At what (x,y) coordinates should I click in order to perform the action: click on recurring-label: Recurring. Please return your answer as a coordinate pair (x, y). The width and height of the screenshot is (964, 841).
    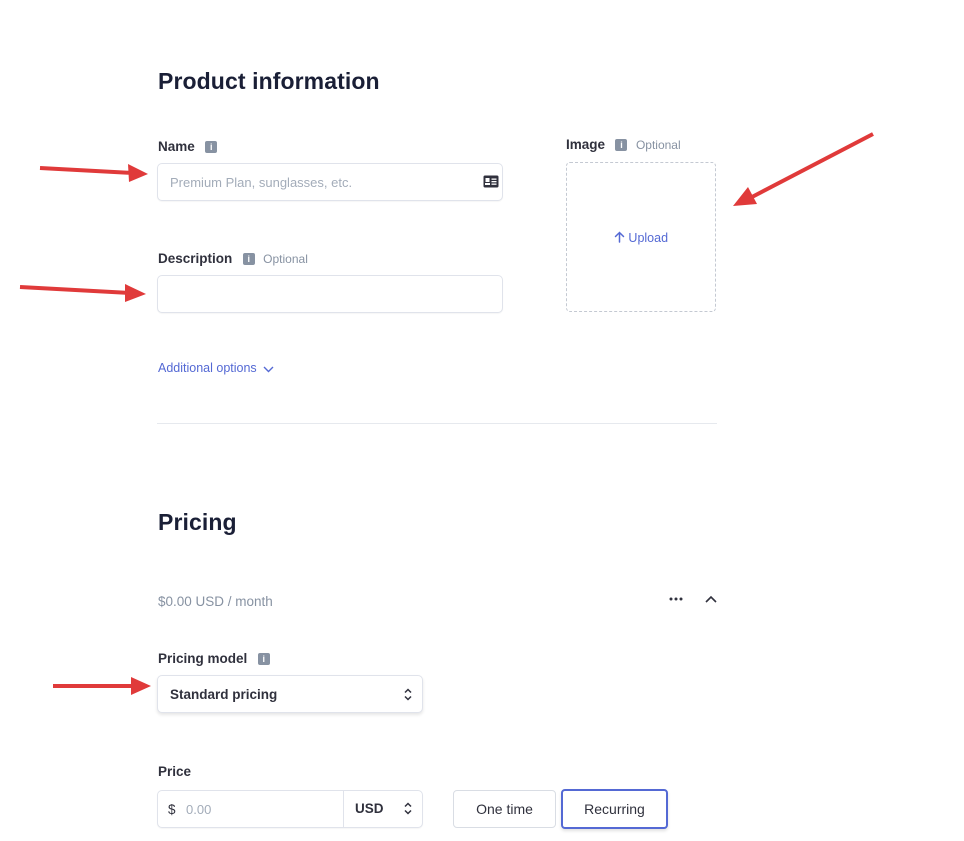
    Looking at the image, I should click on (614, 809).